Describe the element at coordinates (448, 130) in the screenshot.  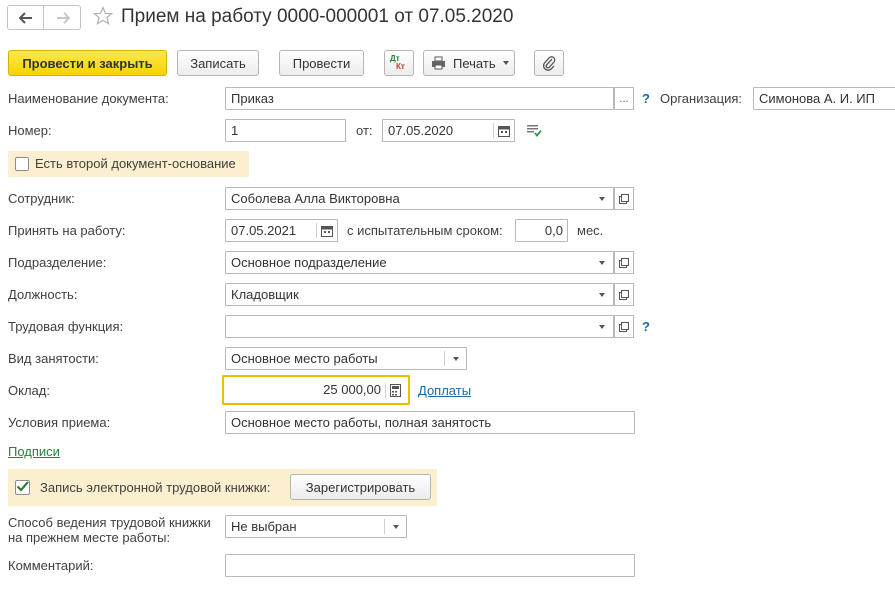
I see `document-date-field: 07.05.2020` at that location.